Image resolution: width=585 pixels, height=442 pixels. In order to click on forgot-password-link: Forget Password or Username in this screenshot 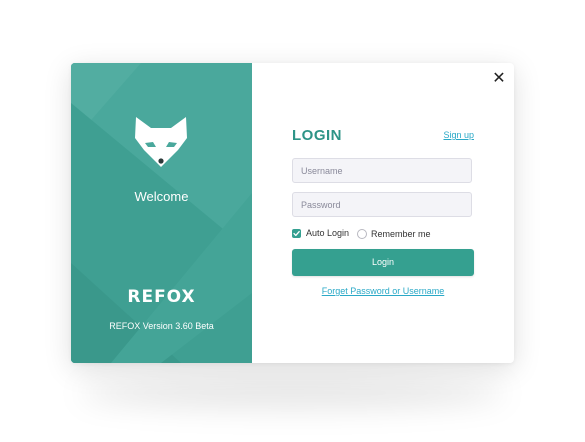, I will do `click(383, 291)`.